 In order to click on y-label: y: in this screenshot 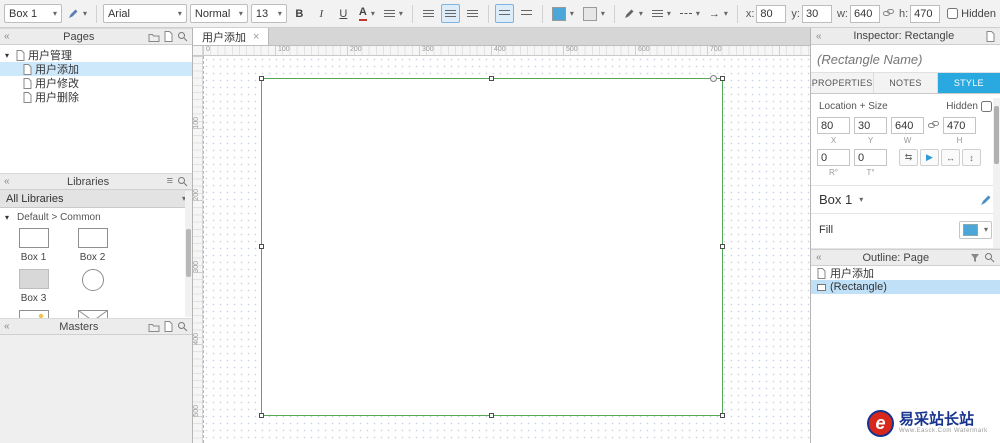, I will do `click(795, 13)`.